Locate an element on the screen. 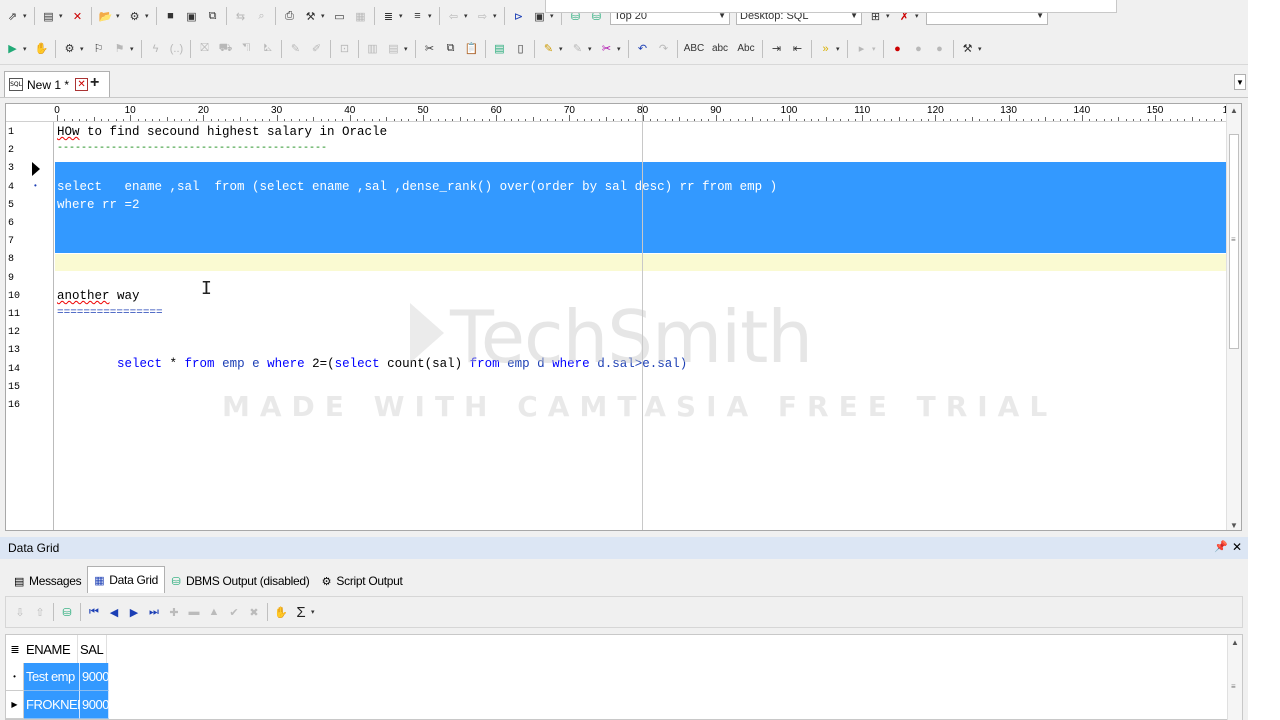 The height and width of the screenshot is (720, 1280). more-dropdown-icon: ▾ is located at coordinates (839, 49).